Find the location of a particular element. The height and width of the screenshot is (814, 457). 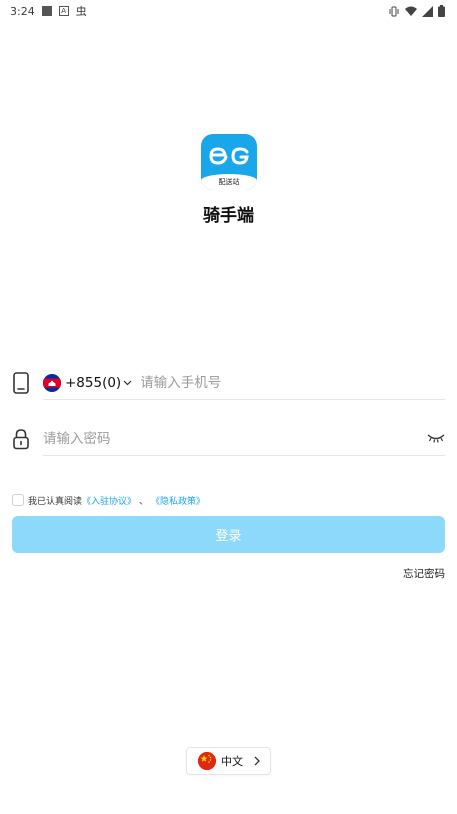

logo-label: 配送站 is located at coordinates (229, 182).